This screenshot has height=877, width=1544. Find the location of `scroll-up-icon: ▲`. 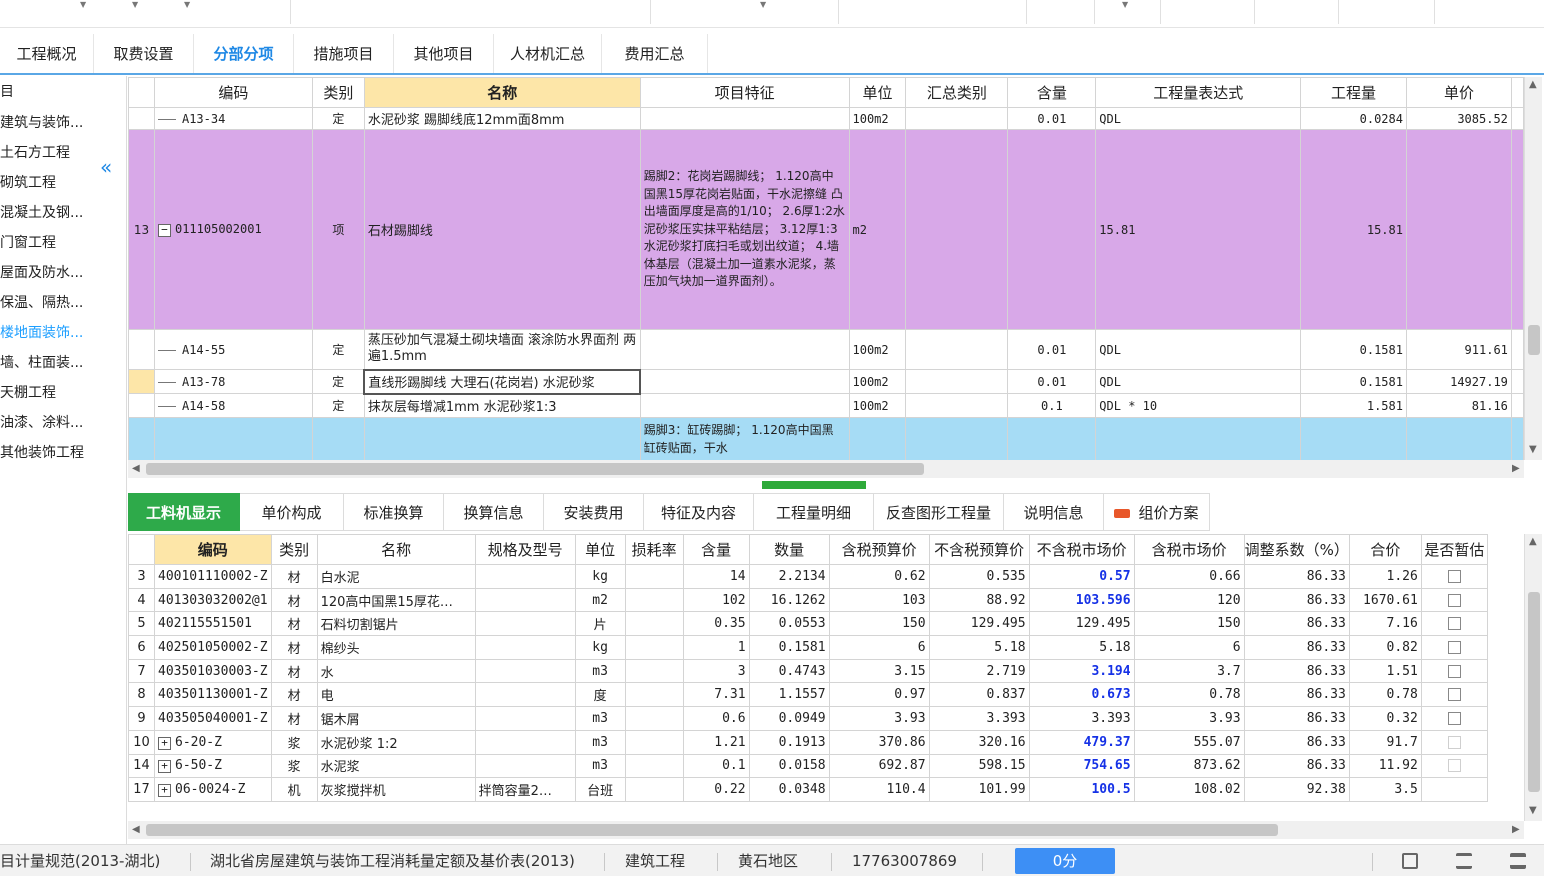

scroll-up-icon: ▲ is located at coordinates (1533, 541).